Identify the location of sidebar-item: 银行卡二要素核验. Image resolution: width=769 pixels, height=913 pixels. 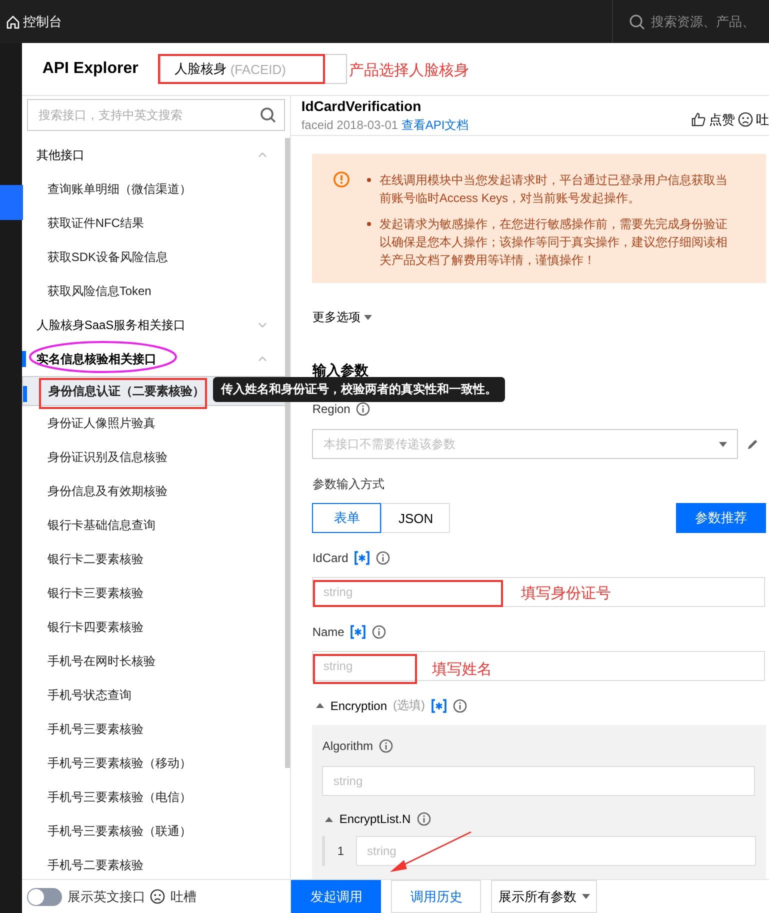
(154, 559).